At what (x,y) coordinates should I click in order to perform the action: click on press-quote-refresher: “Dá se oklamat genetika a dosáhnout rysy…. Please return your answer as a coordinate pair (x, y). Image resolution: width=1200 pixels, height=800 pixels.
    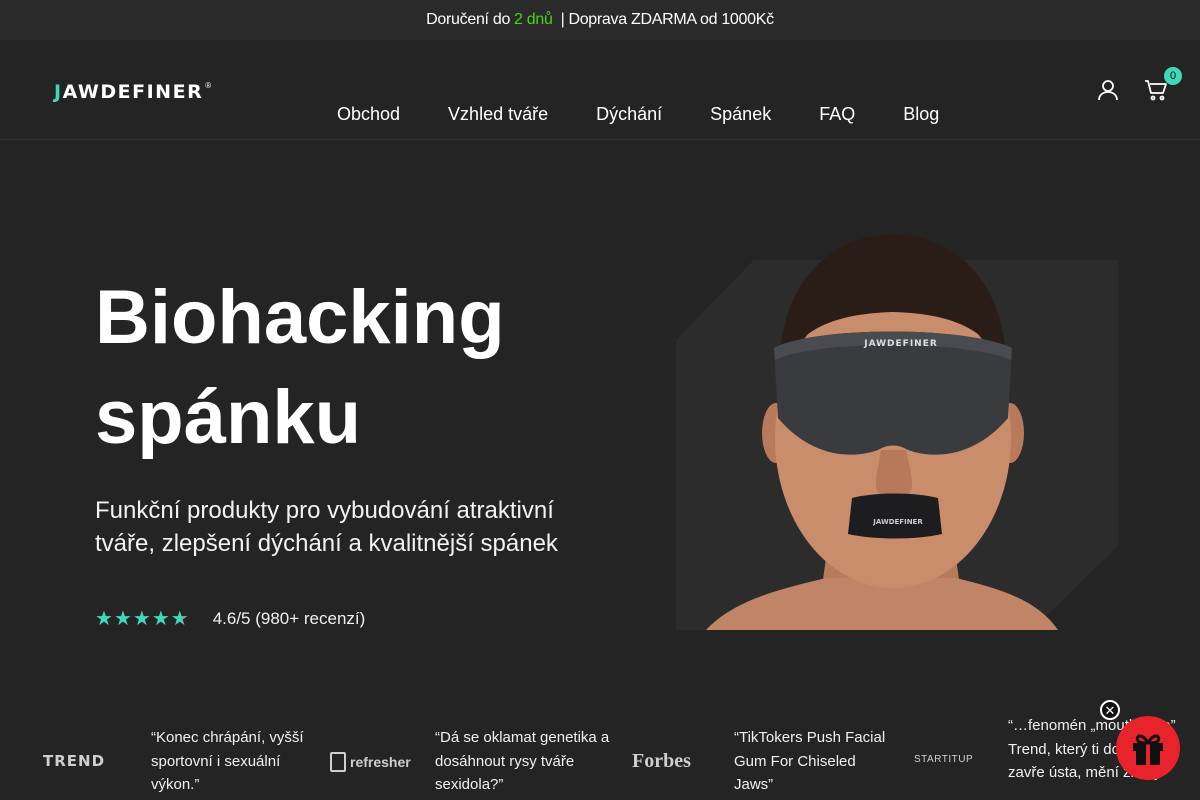
    Looking at the image, I should click on (522, 761).